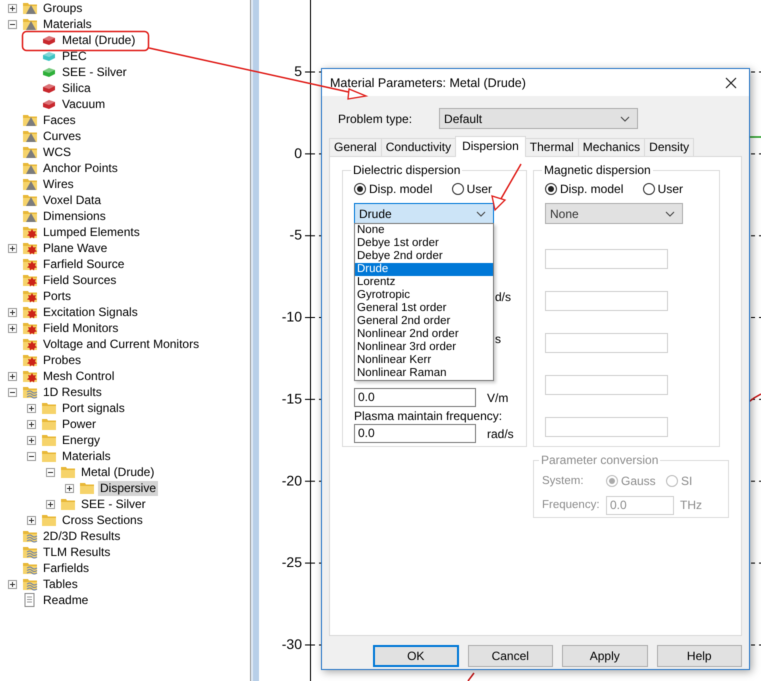 Image resolution: width=761 pixels, height=681 pixels. What do you see at coordinates (76, 552) in the screenshot?
I see `tree-item: TLM Results` at bounding box center [76, 552].